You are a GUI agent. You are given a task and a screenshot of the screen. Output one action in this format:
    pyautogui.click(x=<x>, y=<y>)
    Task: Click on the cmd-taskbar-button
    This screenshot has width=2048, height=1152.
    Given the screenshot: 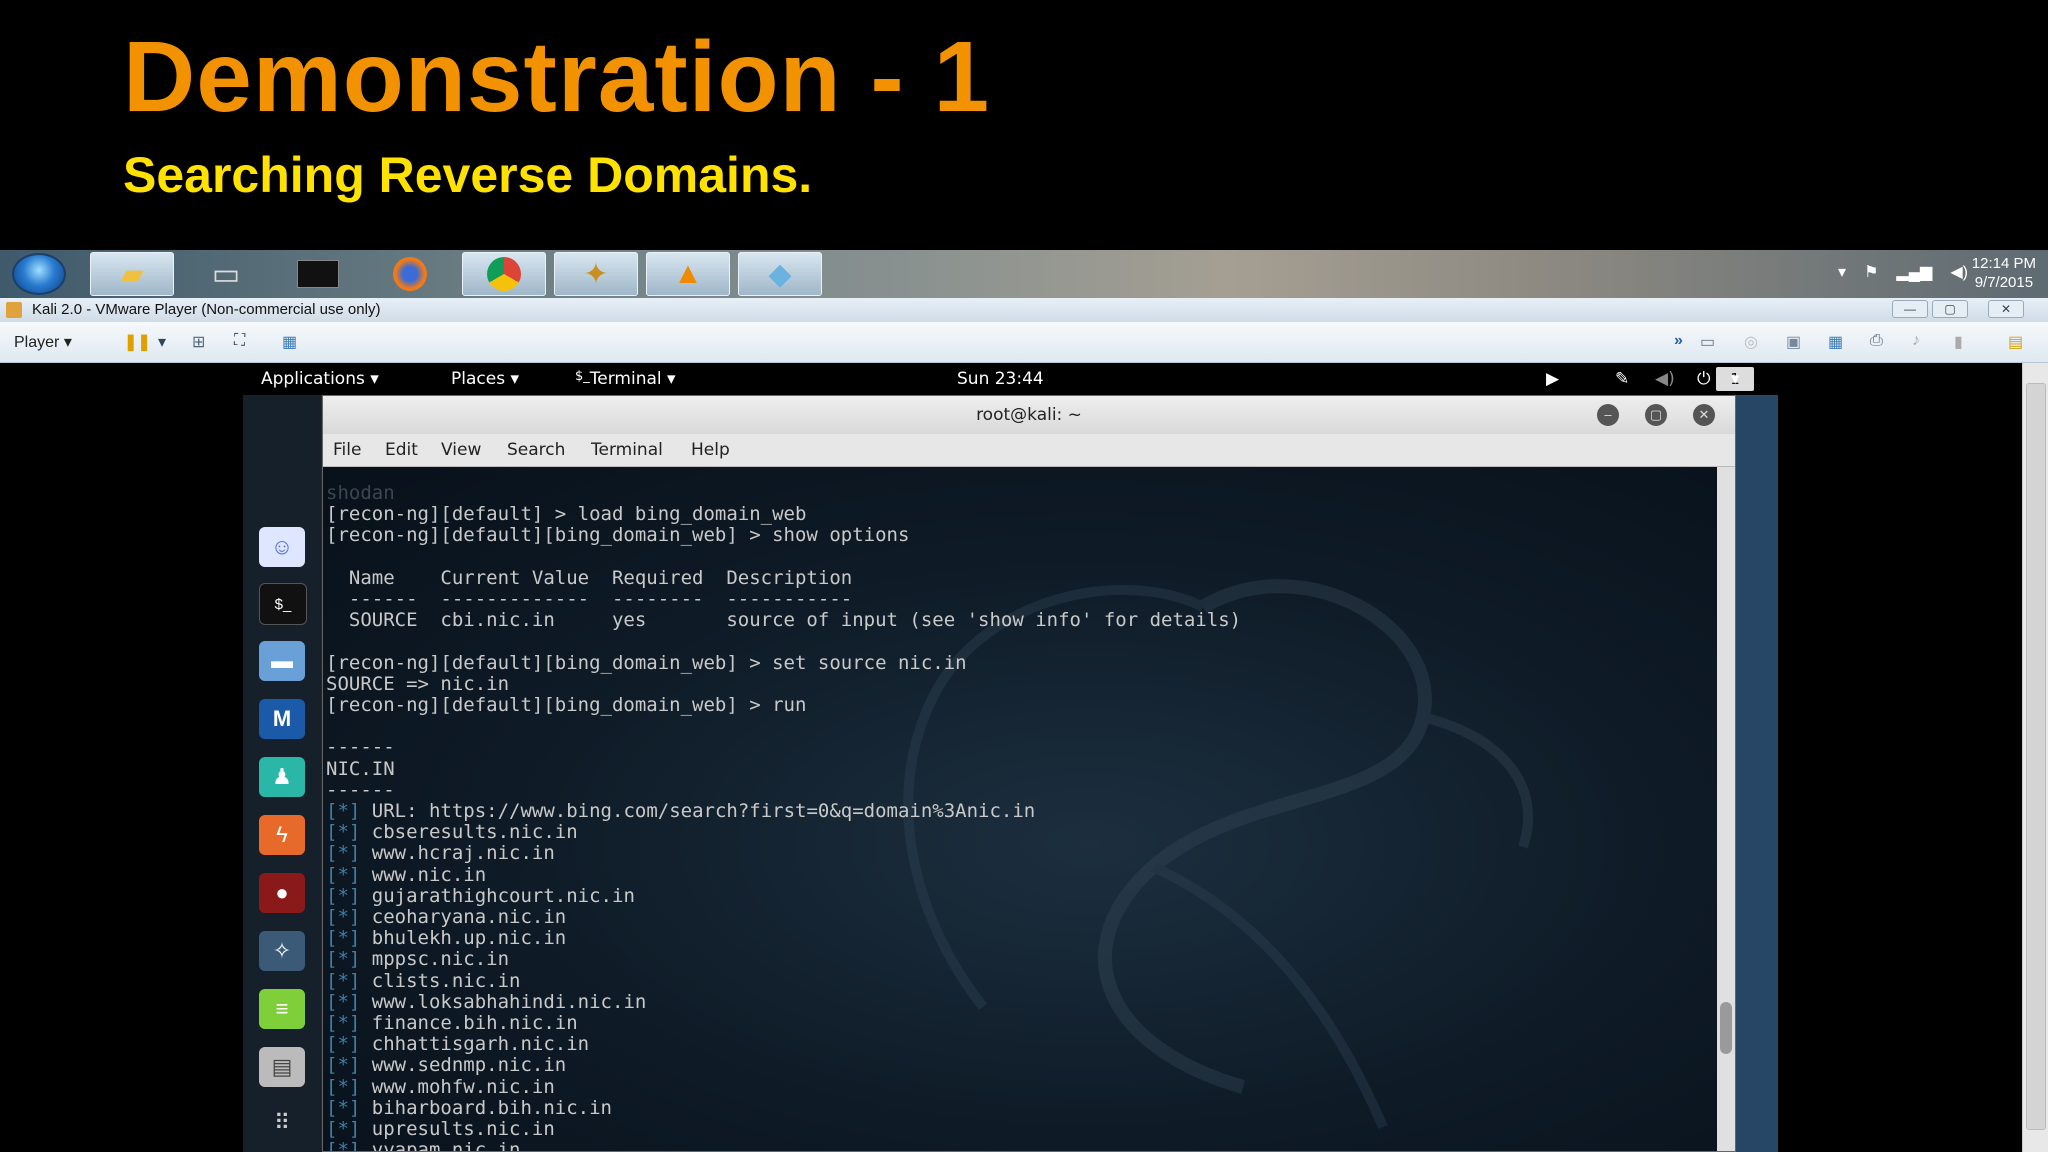 What is the action you would take?
    pyautogui.click(x=318, y=274)
    